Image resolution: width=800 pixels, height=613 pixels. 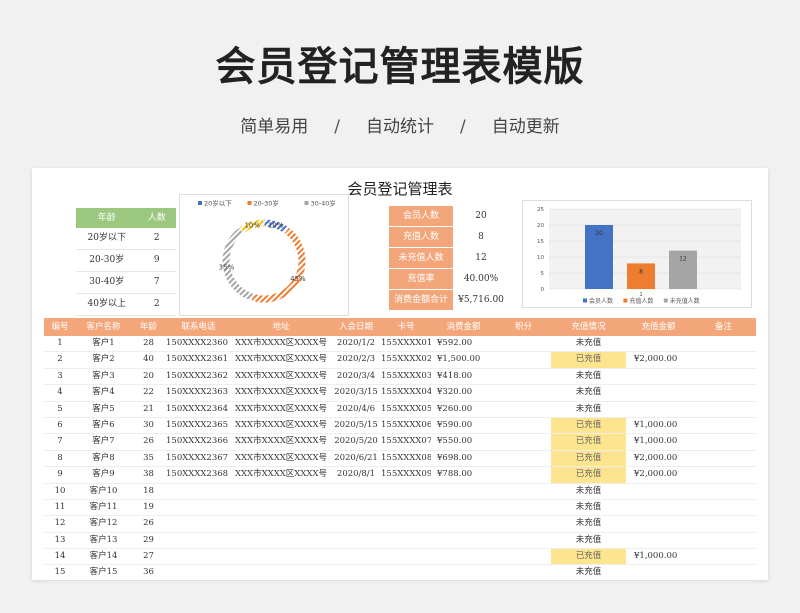 What do you see at coordinates (198, 458) in the screenshot?
I see `table-cell: 150XXXX2367` at bounding box center [198, 458].